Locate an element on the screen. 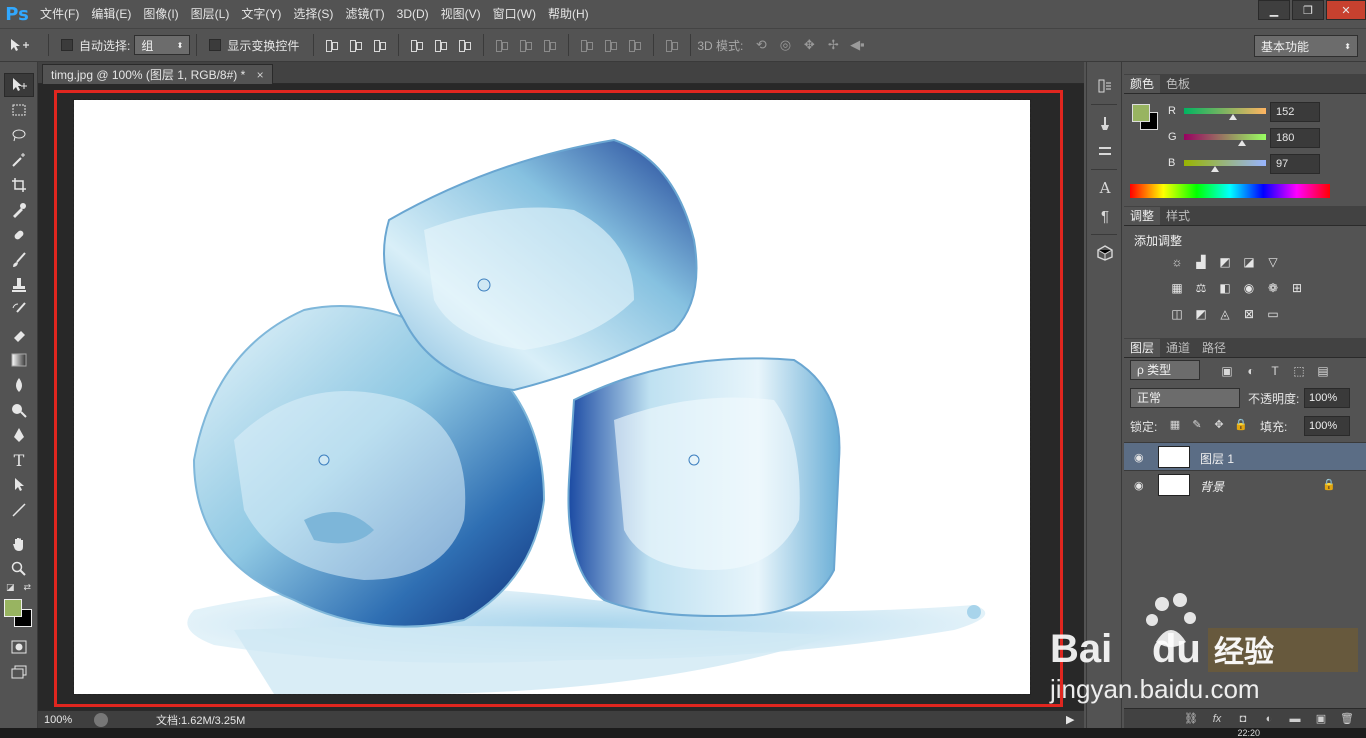 The width and height of the screenshot is (1366, 738). auto-align-layers-icon is located at coordinates (672, 45).